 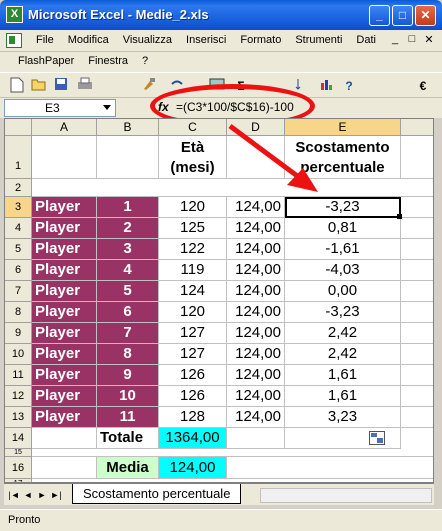 I want to click on player-number-cell: 10, so click(x=128, y=396).